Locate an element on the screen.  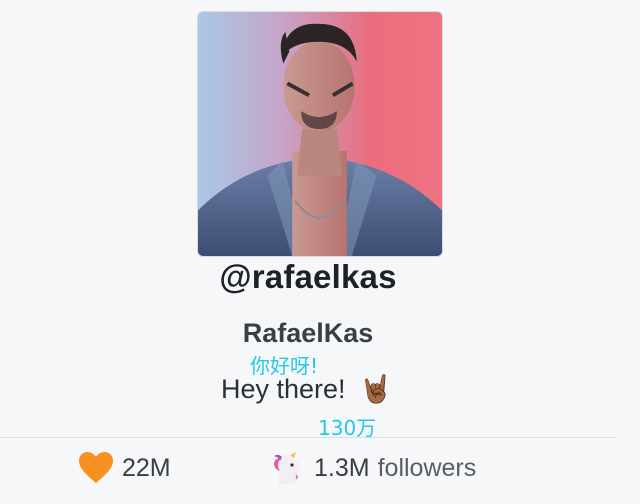
bio-text: Hey there! is located at coordinates (283, 389).